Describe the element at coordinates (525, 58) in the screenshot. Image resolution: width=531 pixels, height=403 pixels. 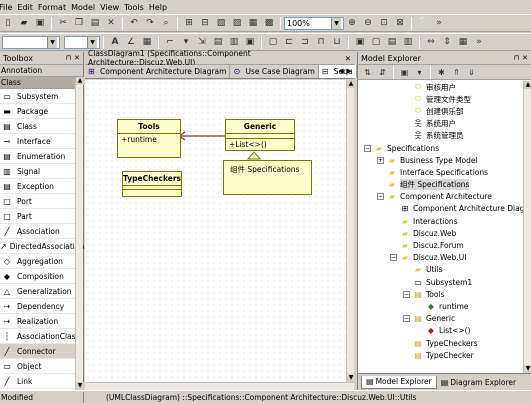
I see `close-icon: ✕` at that location.